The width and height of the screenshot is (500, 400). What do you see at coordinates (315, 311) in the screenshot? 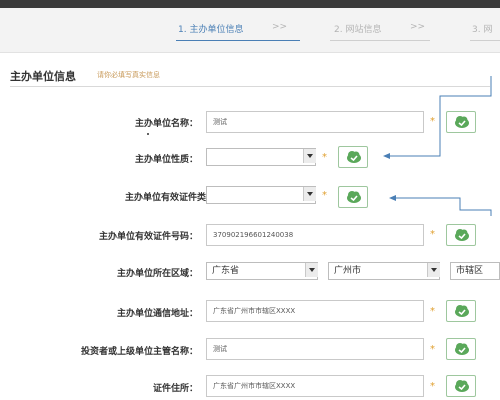
I see `address-input: 广东省广州市市辖区XXXX` at bounding box center [315, 311].